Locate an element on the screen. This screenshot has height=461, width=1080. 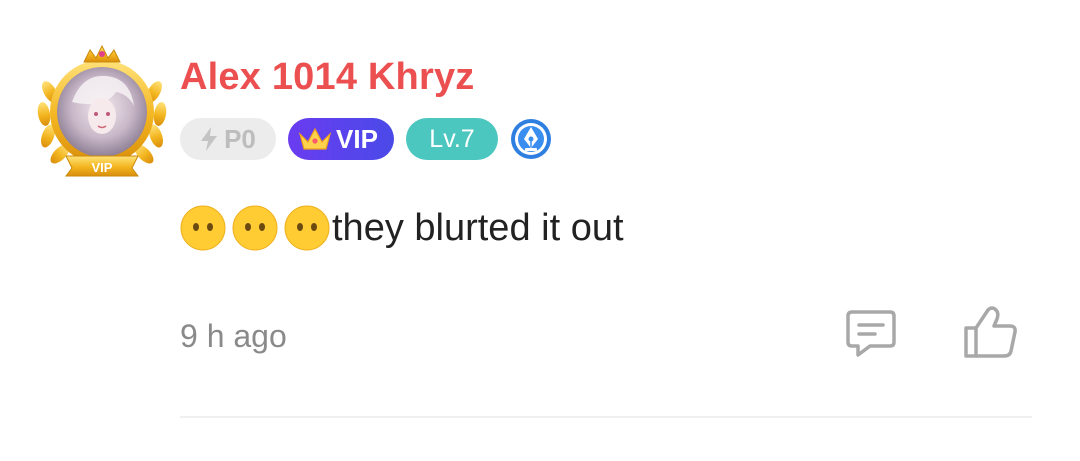
timestamp: 9 h ago is located at coordinates (233, 336).